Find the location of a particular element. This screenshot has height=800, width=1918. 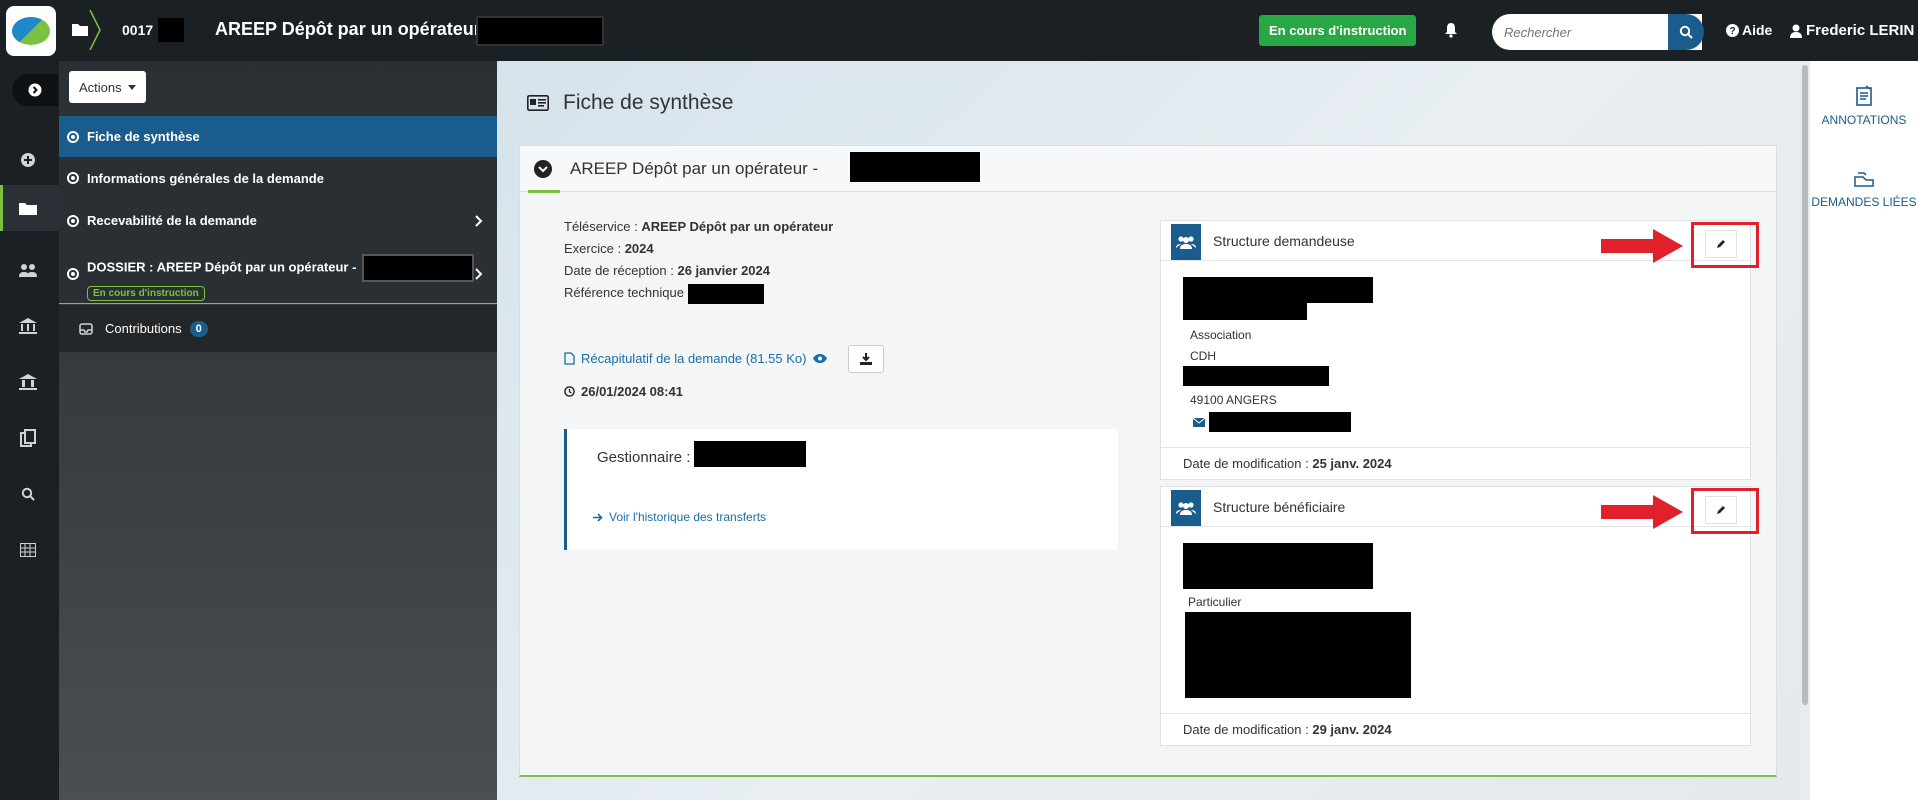

user-menu: Frederic LERIN is located at coordinates (1852, 30).